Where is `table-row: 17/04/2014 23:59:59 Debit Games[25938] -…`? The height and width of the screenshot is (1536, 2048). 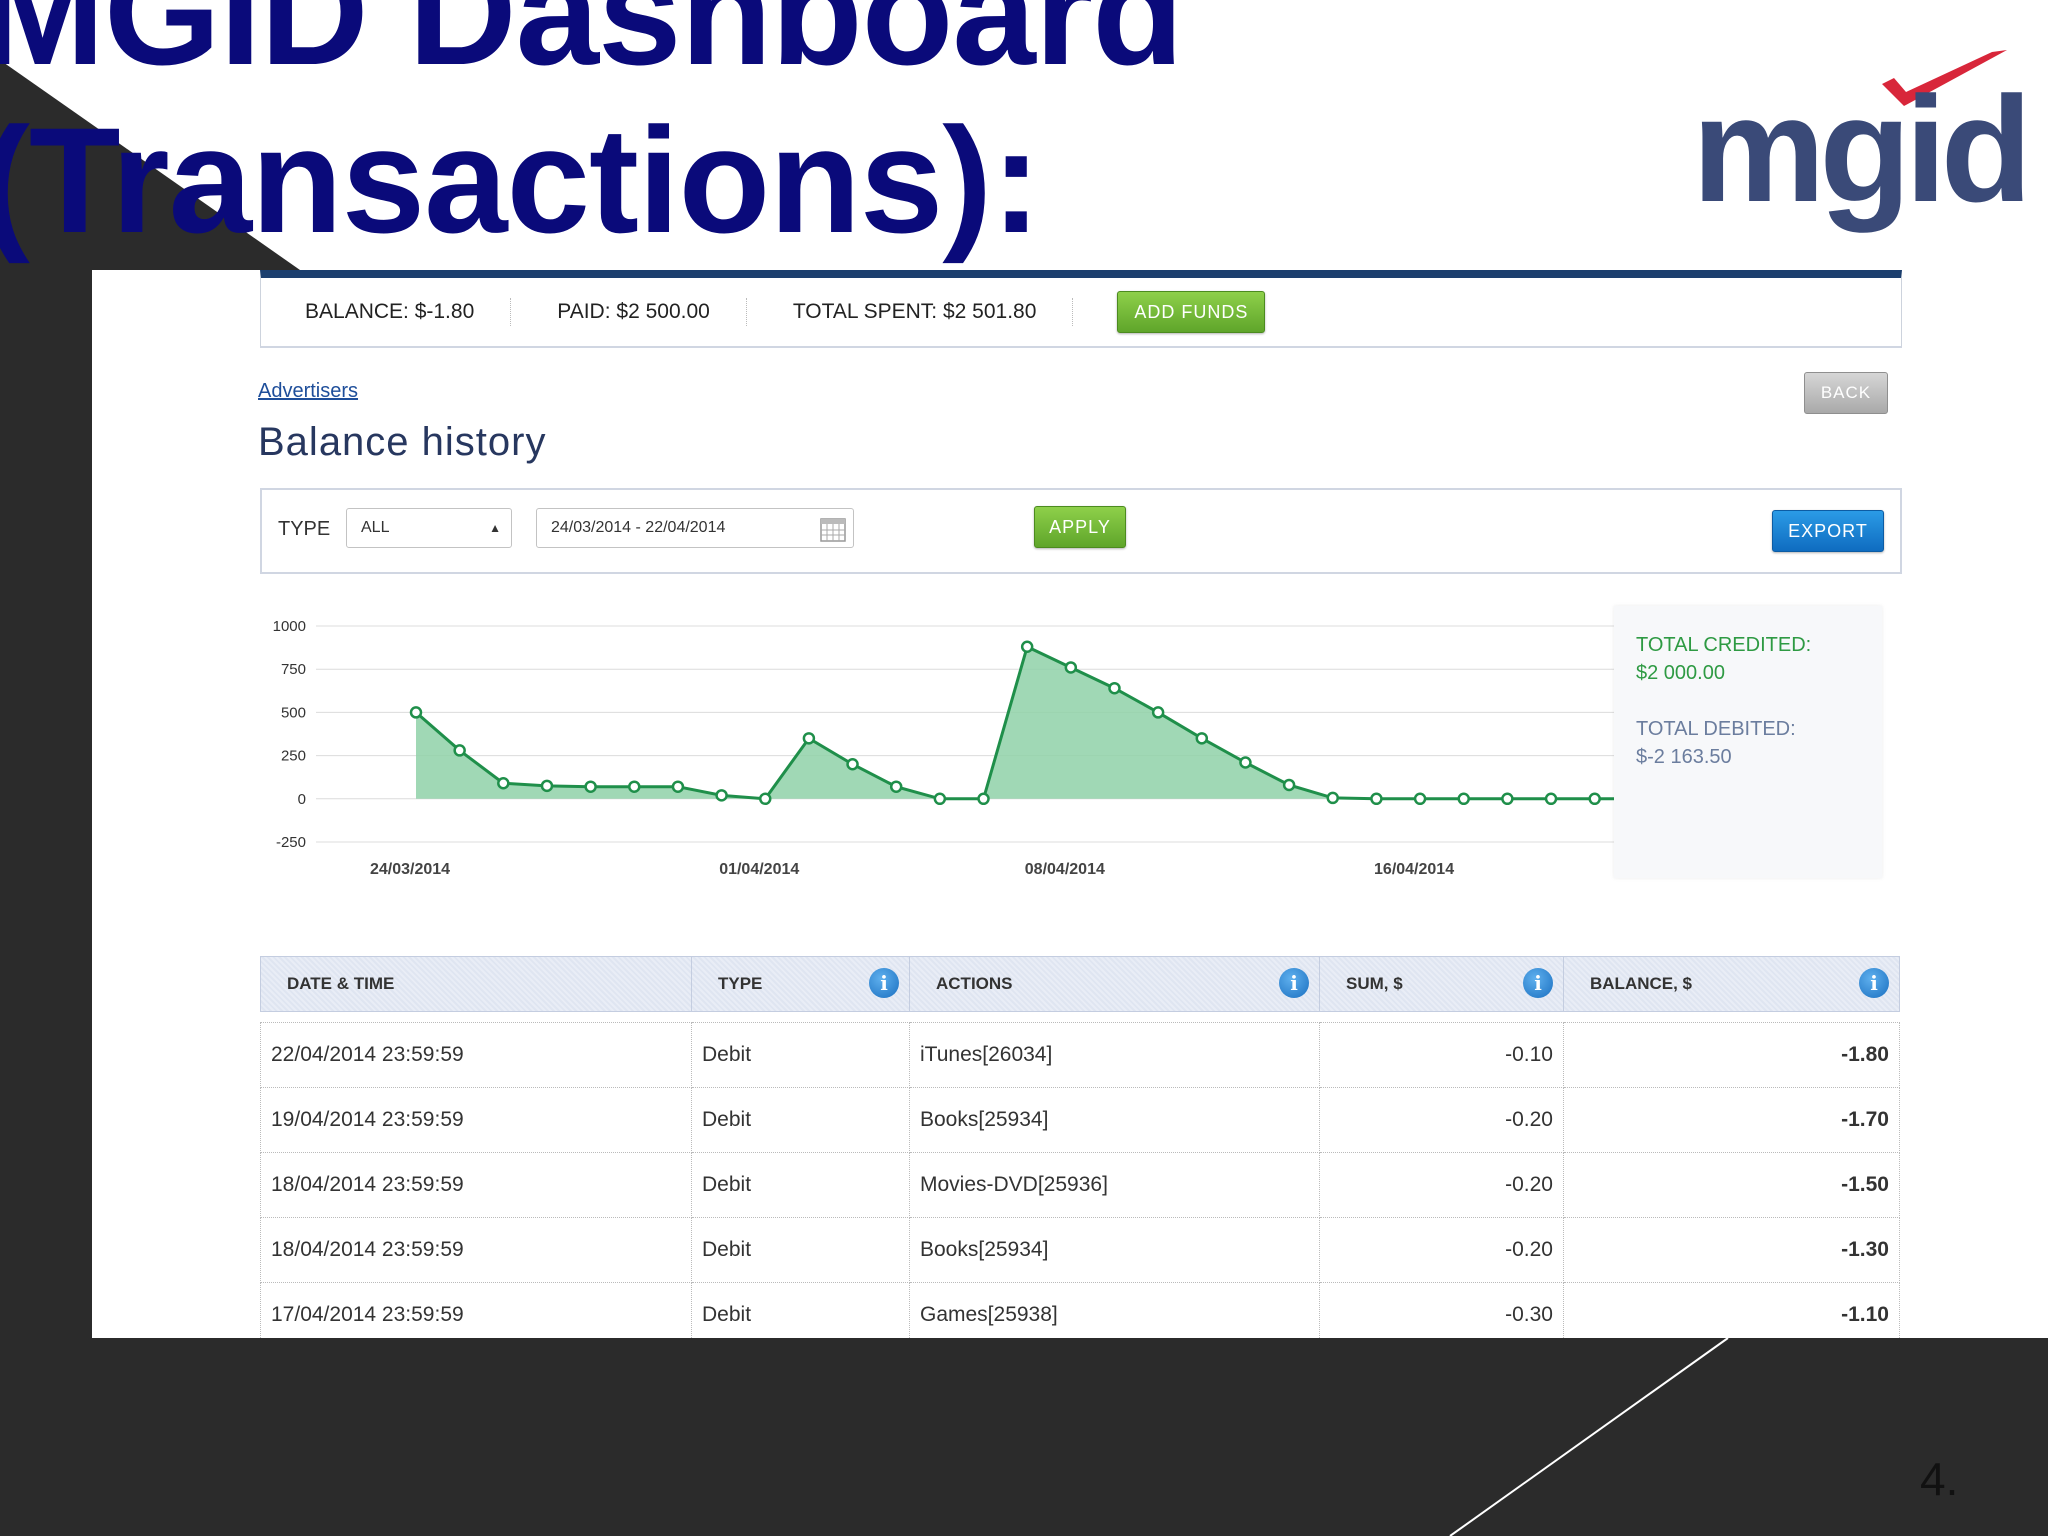
table-row: 17/04/2014 23:59:59 Debit Games[25938] -… is located at coordinates (1080, 1310).